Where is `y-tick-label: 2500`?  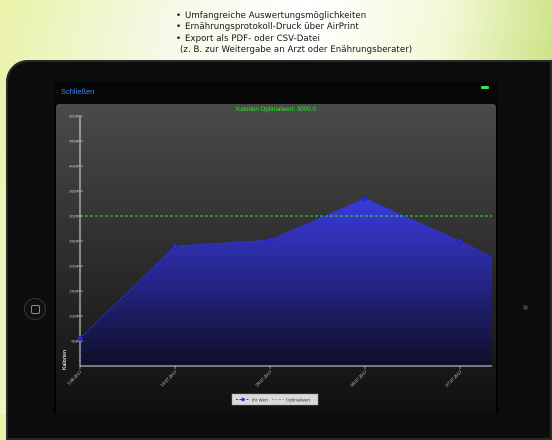 y-tick-label: 2500 is located at coordinates (74, 241).